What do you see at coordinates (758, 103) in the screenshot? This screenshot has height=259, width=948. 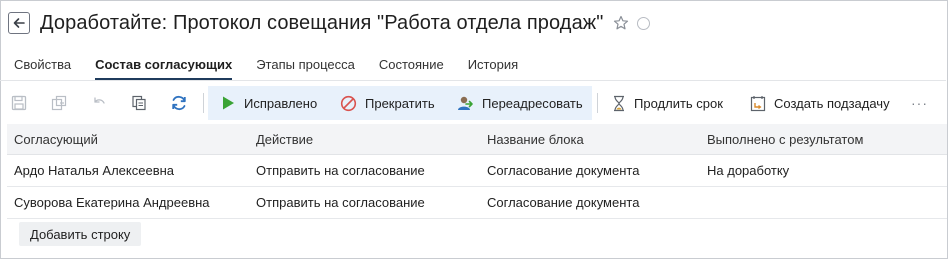 I see `subtask-icon` at bounding box center [758, 103].